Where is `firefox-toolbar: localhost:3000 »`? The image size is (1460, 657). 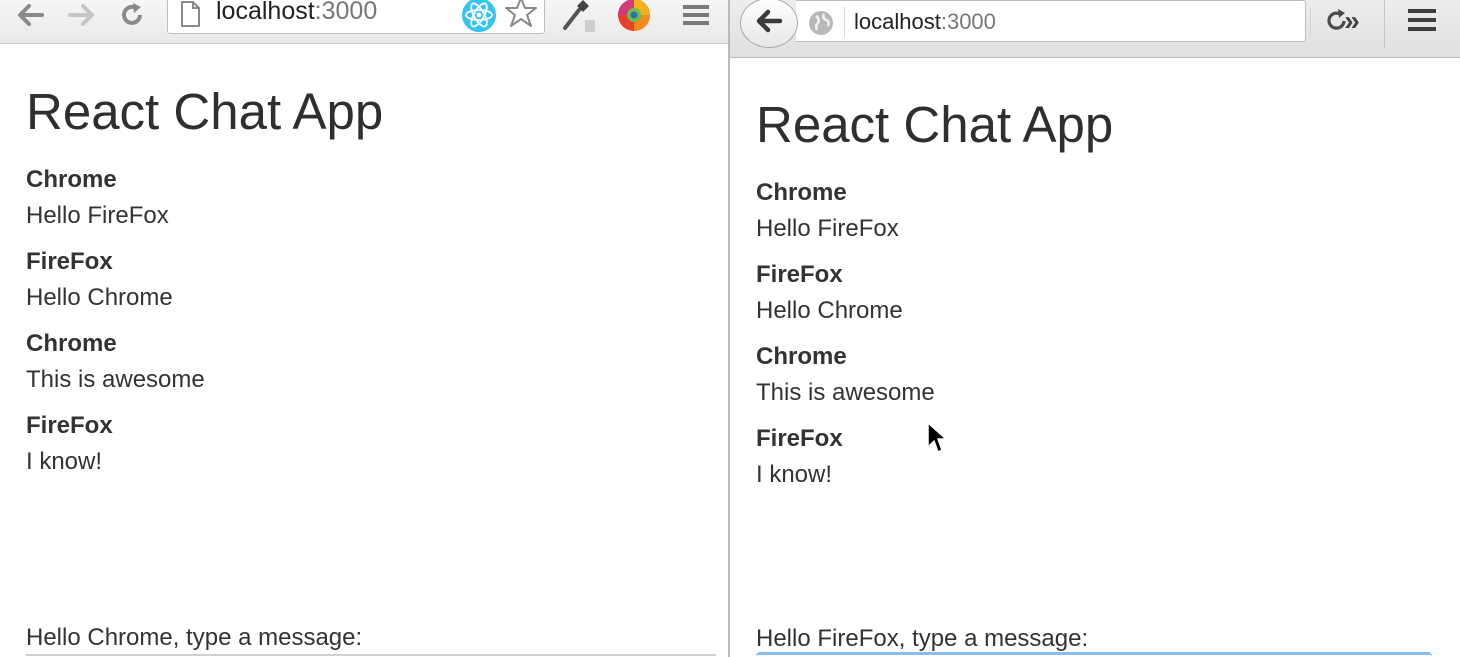
firefox-toolbar: localhost:3000 » is located at coordinates (1095, 29).